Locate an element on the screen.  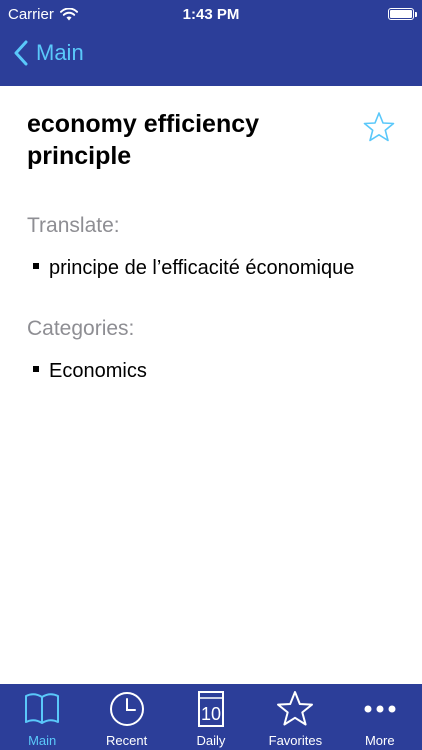
tab-more: More is located at coordinates (380, 717).